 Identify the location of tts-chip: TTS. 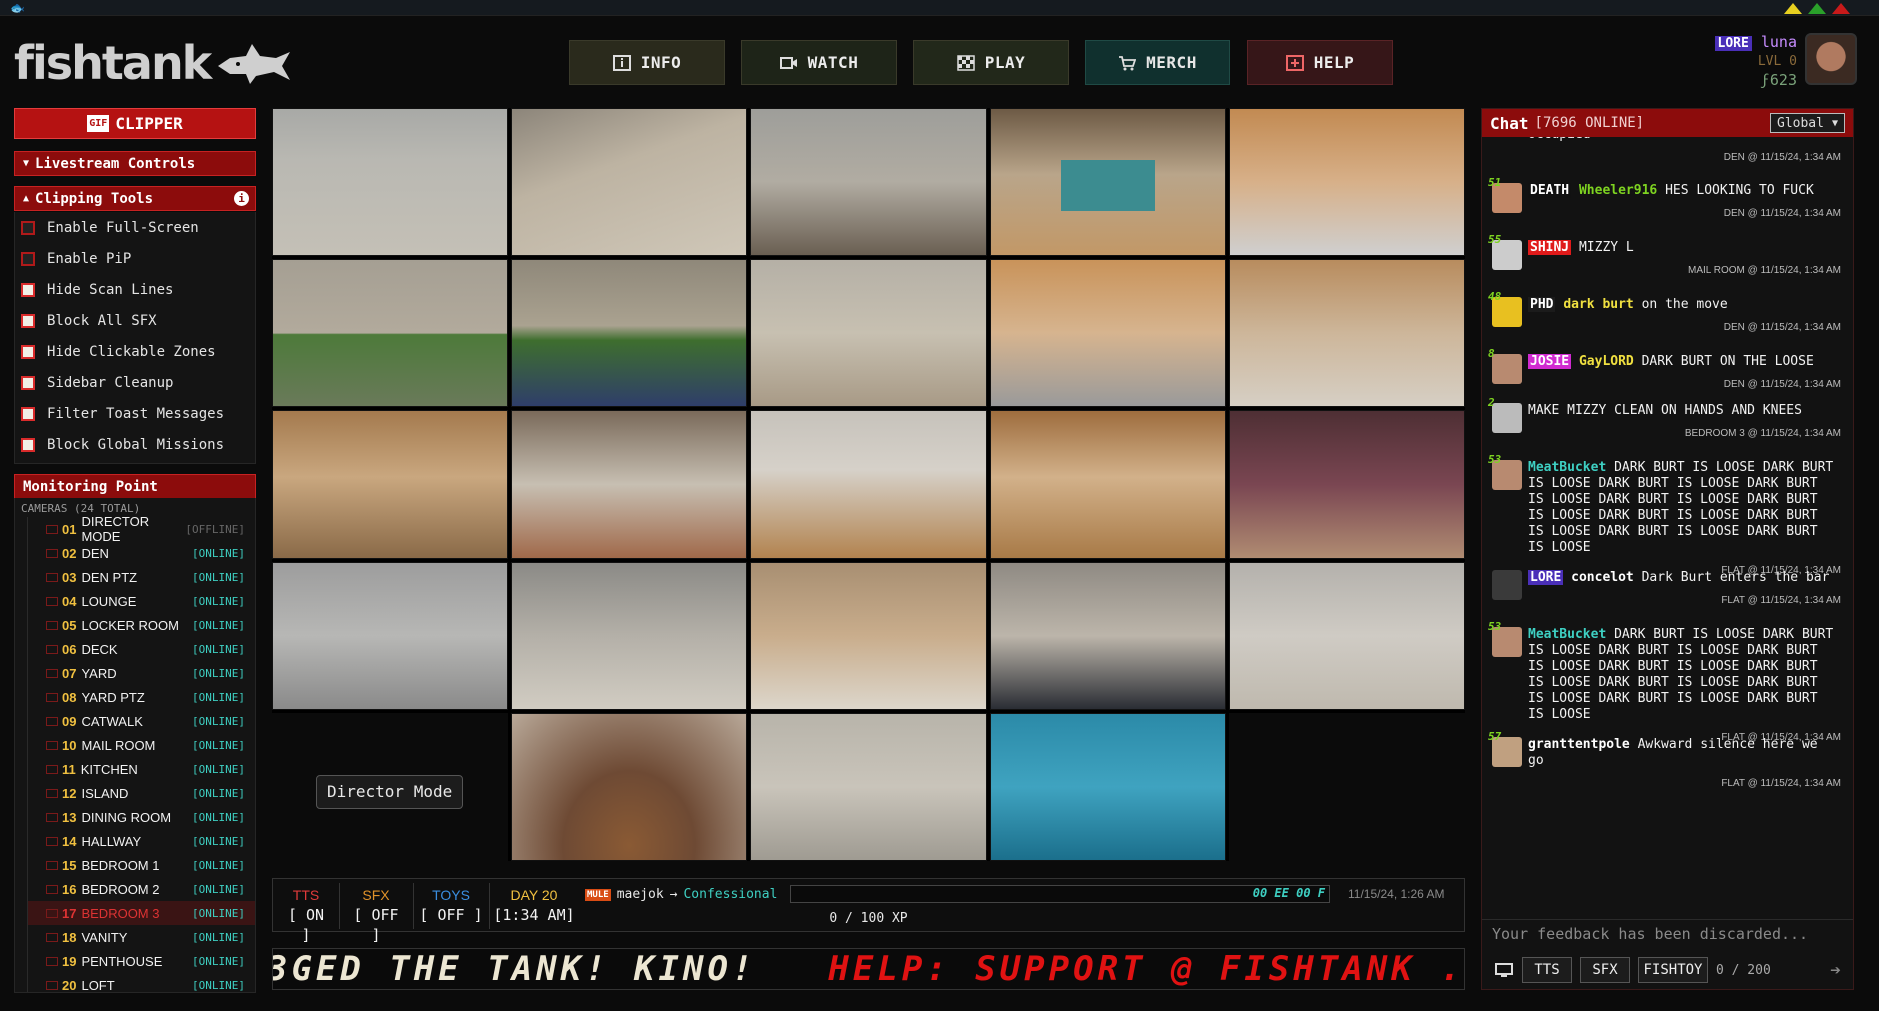
(1547, 970).